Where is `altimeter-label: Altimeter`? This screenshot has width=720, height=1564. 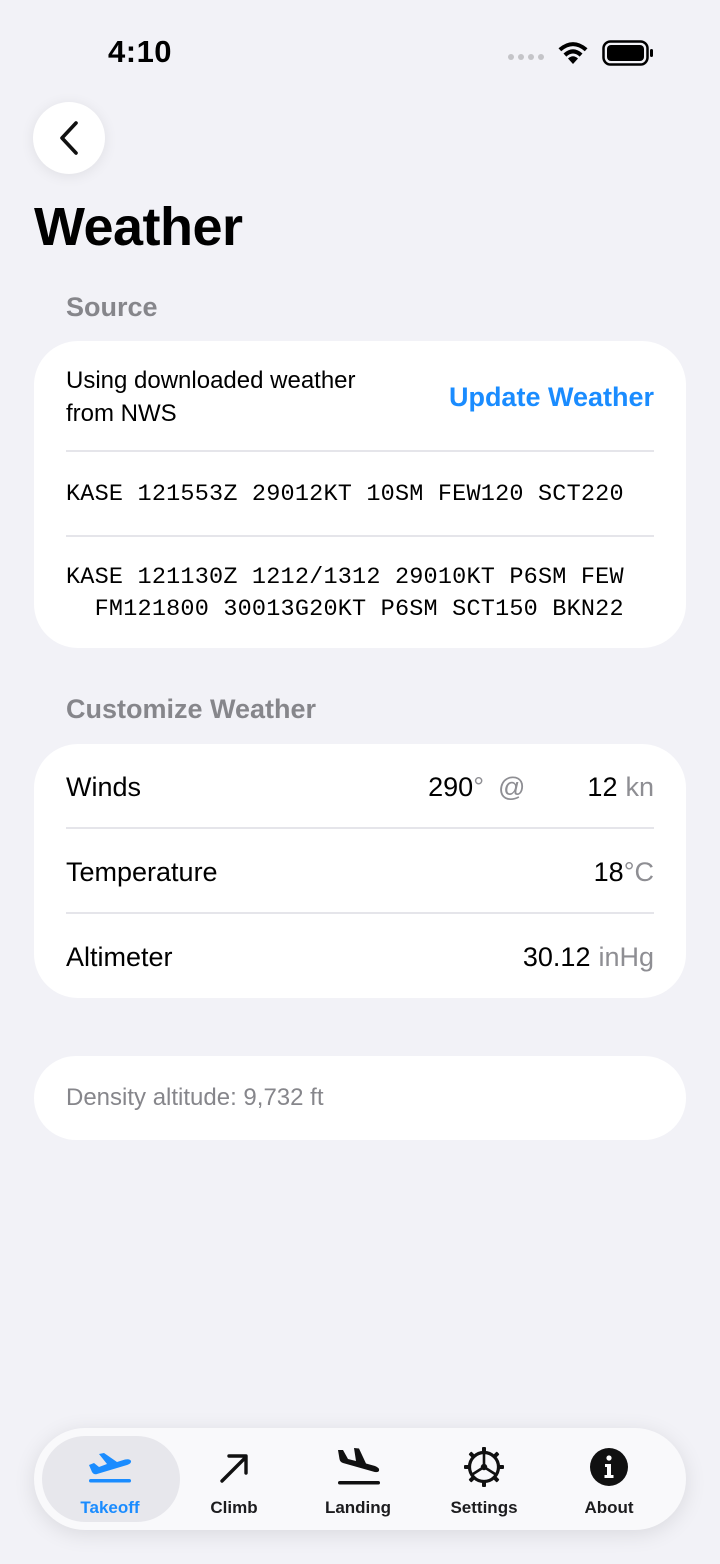 altimeter-label: Altimeter is located at coordinates (119, 956).